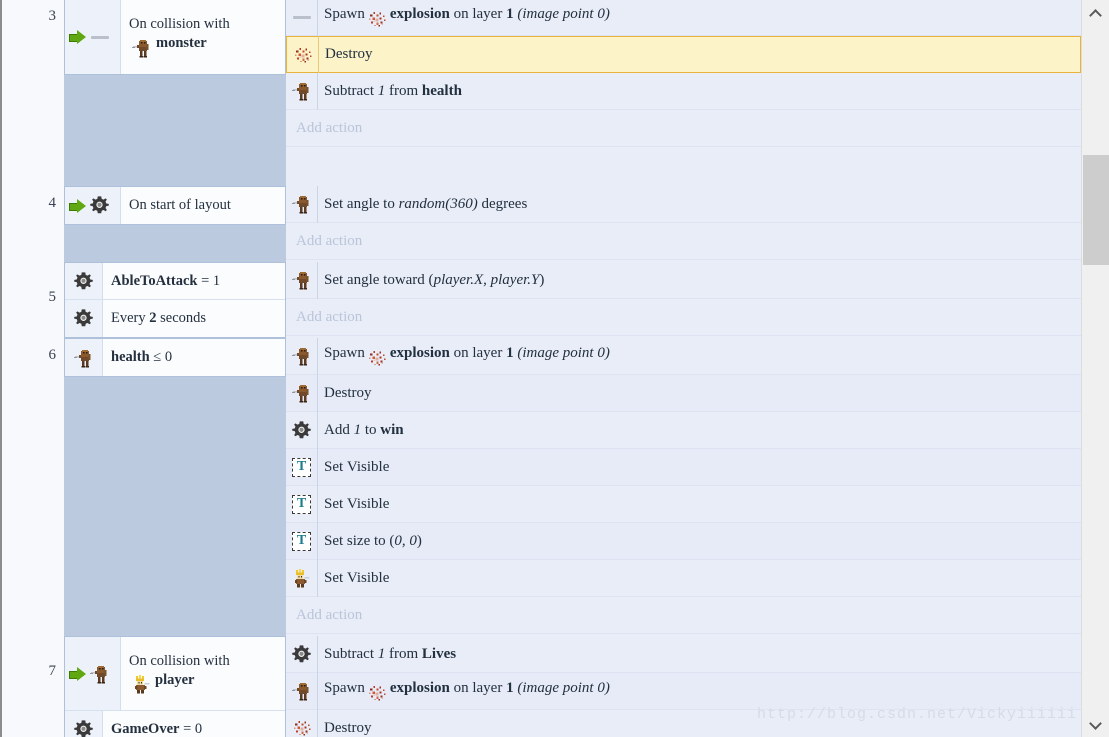  What do you see at coordinates (439, 653) in the screenshot?
I see `emphasis-text: Lives` at bounding box center [439, 653].